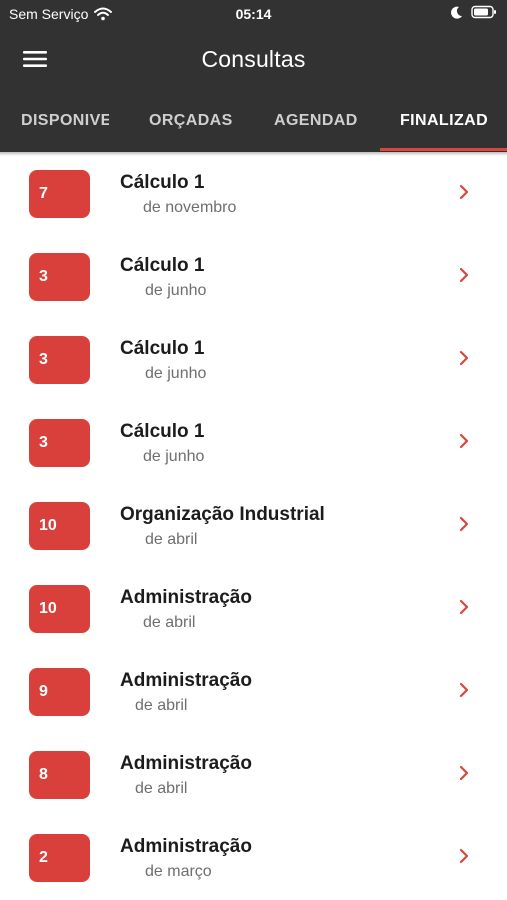 The width and height of the screenshot is (507, 900). I want to click on clock: 05:14, so click(253, 14).